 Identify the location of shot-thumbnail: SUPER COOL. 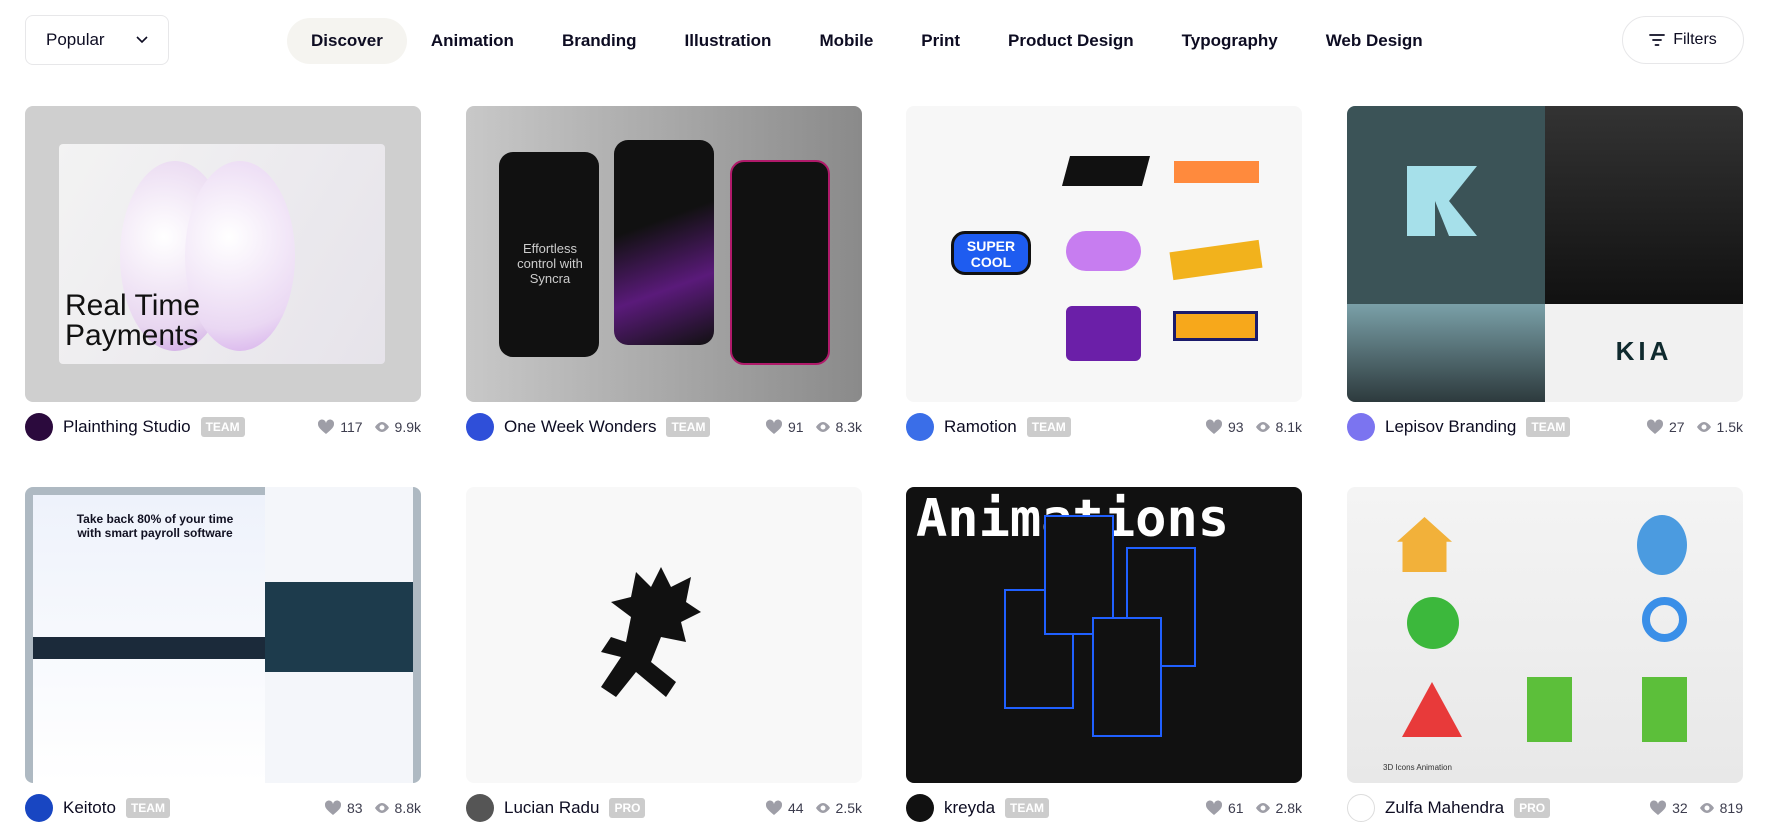
(1104, 254).